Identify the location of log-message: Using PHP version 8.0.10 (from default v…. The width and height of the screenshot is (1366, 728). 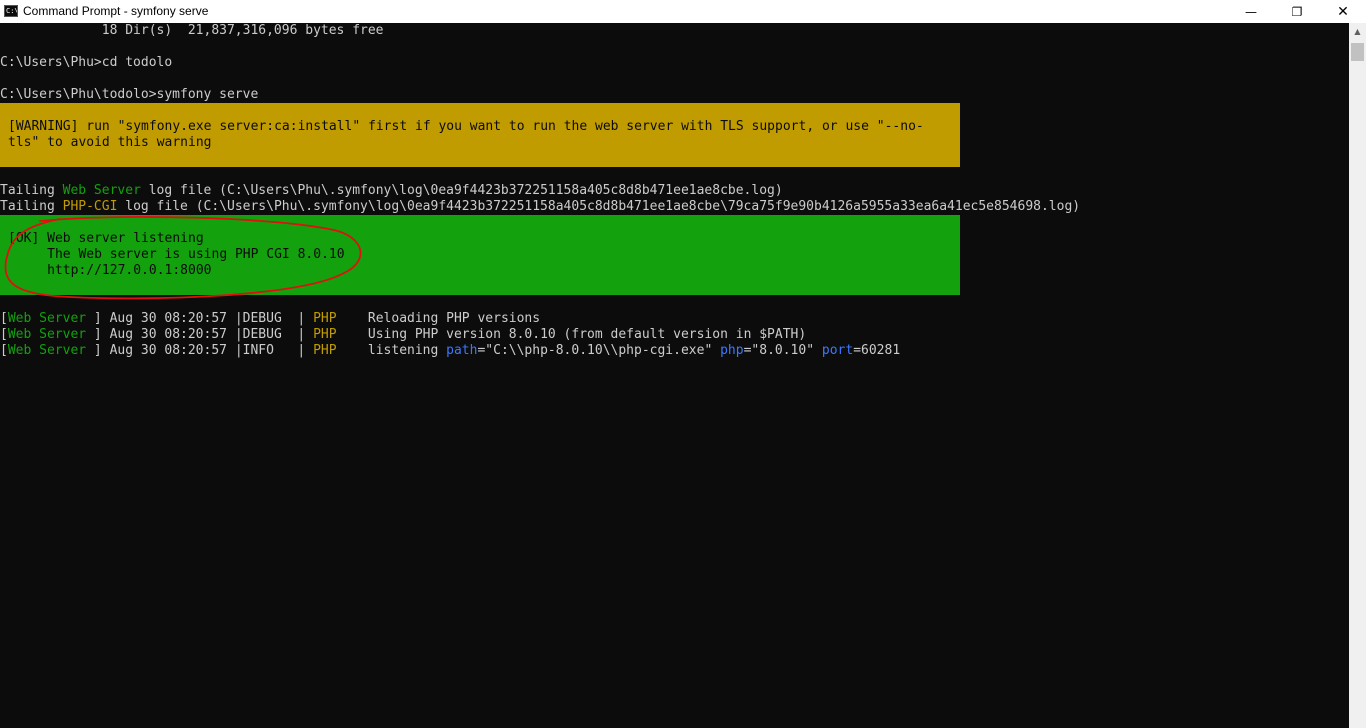
(571, 334).